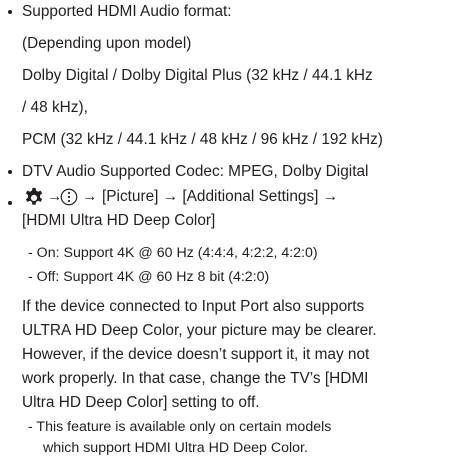 The width and height of the screenshot is (454, 459). What do you see at coordinates (55, 107) in the screenshot?
I see `text-line: / 48 kHz),` at bounding box center [55, 107].